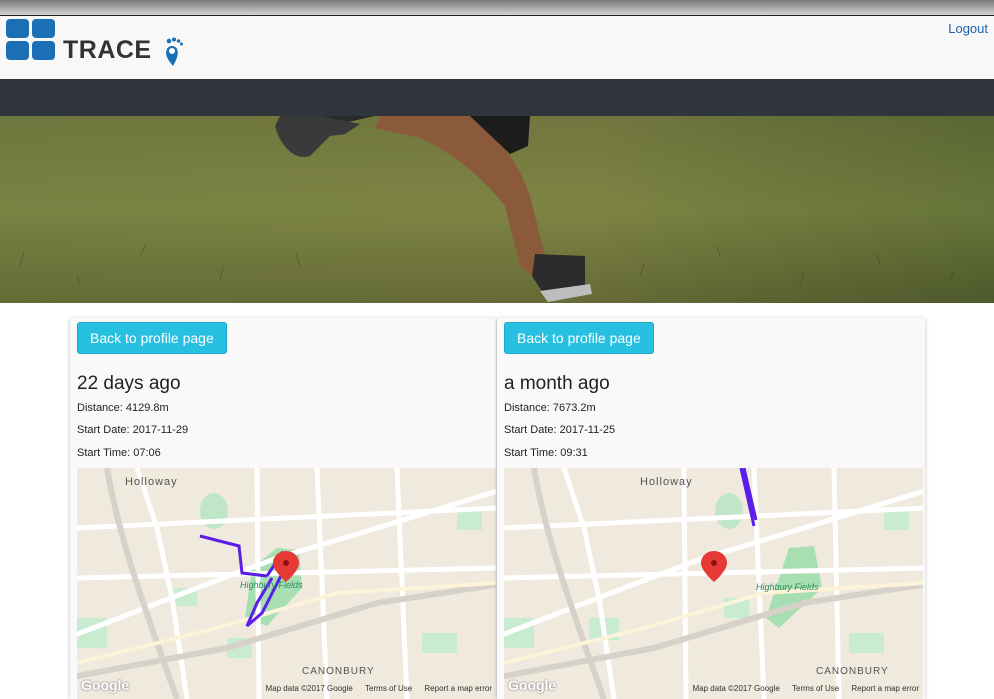  Describe the element at coordinates (119, 453) in the screenshot. I see `run-start-time: Start Time: 07:06` at that location.